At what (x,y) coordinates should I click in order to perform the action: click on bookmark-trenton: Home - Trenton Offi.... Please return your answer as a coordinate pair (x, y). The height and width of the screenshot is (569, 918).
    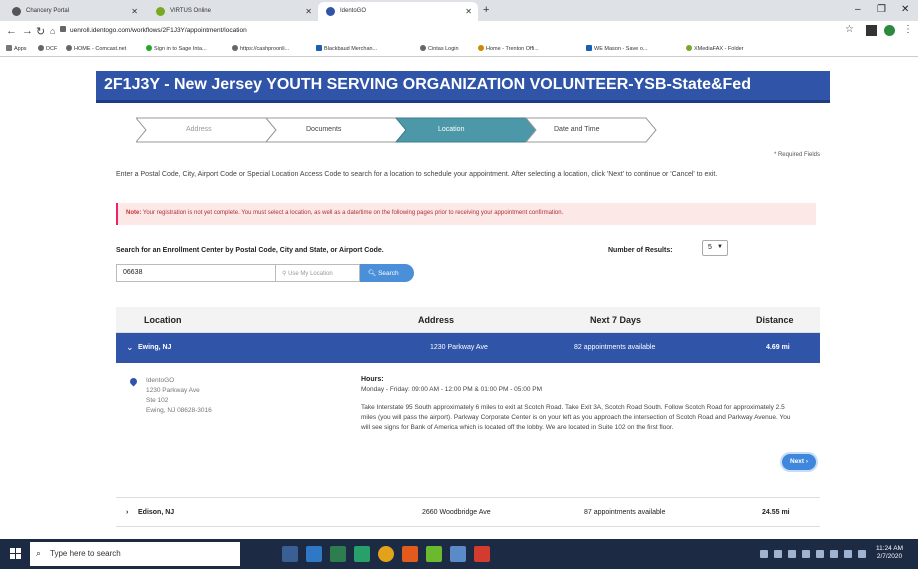
    Looking at the image, I should click on (508, 48).